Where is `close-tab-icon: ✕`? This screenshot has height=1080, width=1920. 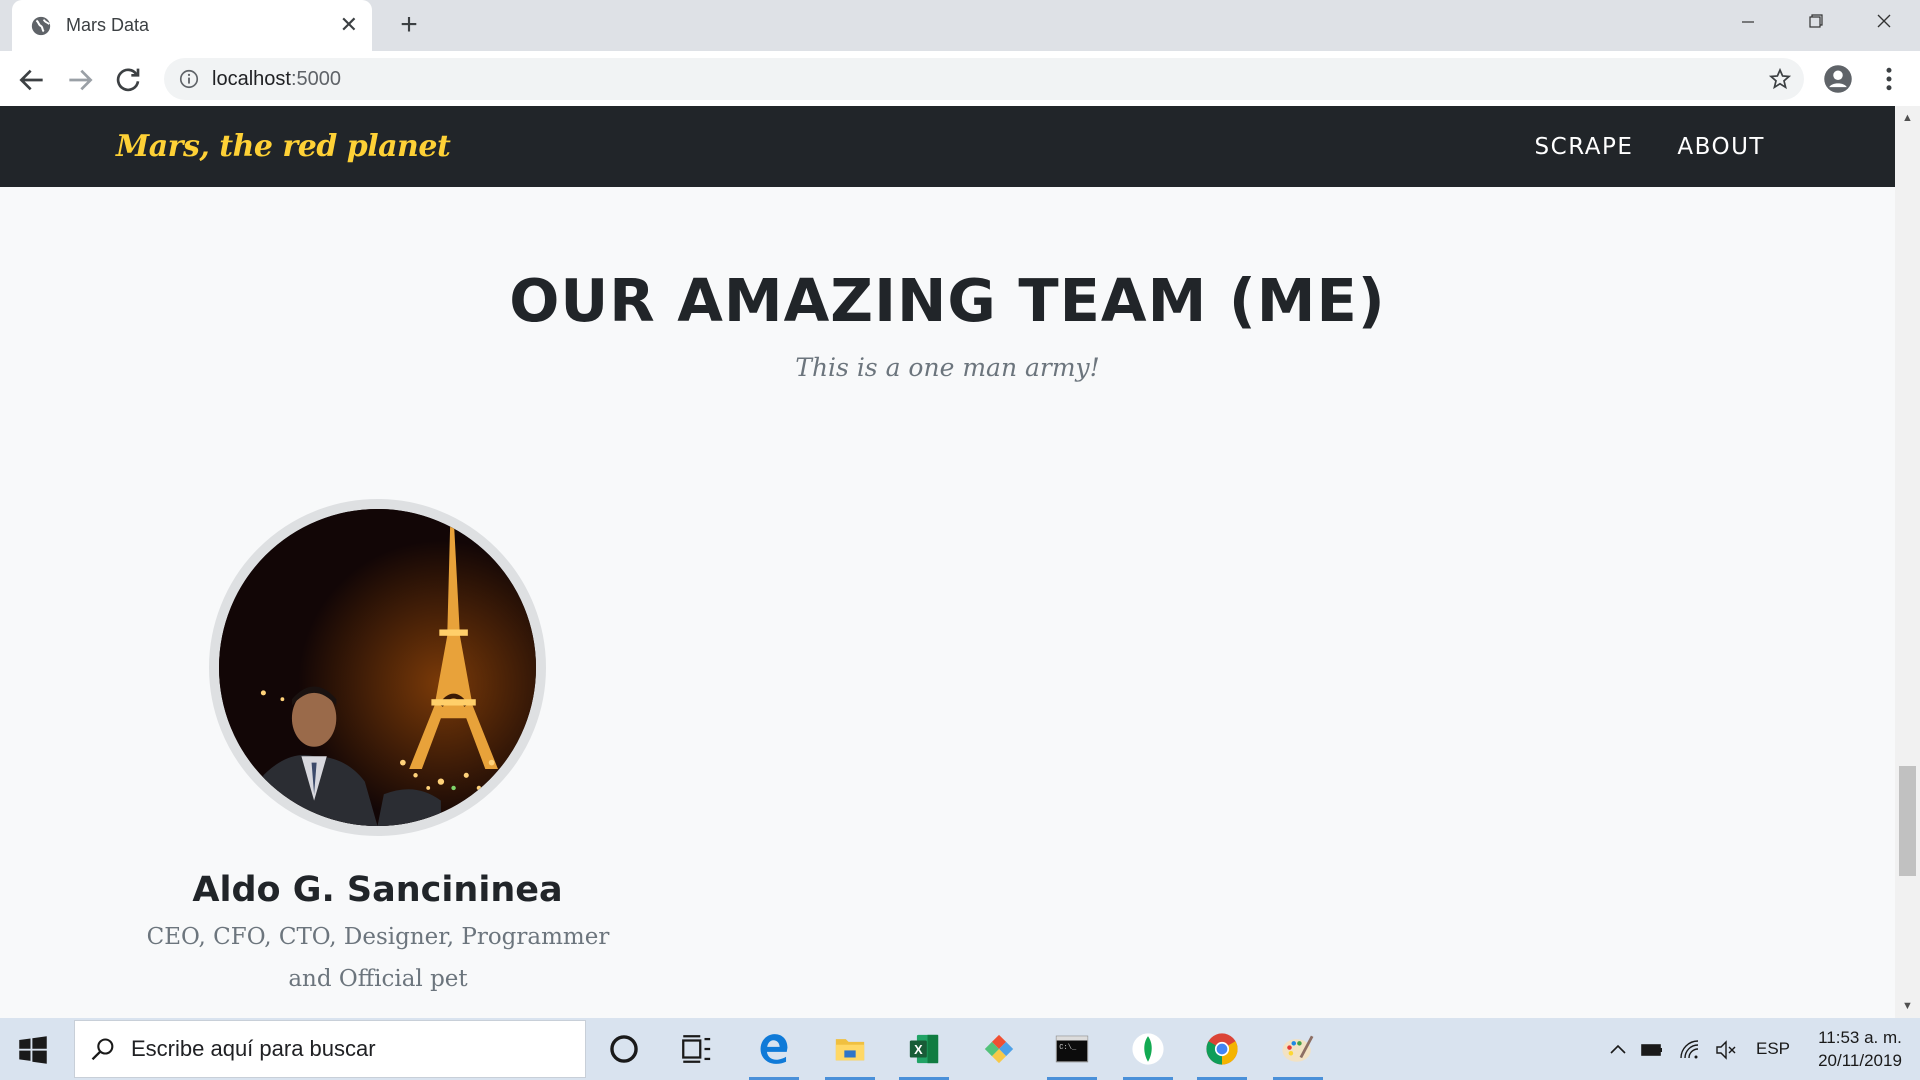
close-tab-icon: ✕ is located at coordinates (349, 25).